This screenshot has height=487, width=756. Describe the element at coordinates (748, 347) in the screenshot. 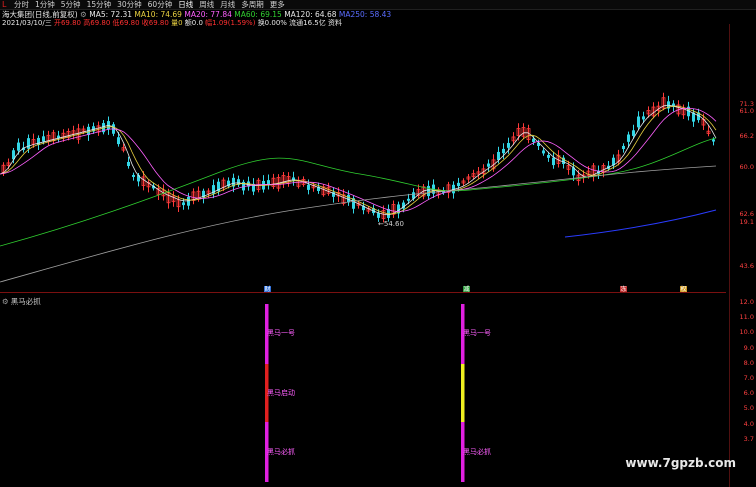

I see `indicator-axis-label: 9.0` at that location.